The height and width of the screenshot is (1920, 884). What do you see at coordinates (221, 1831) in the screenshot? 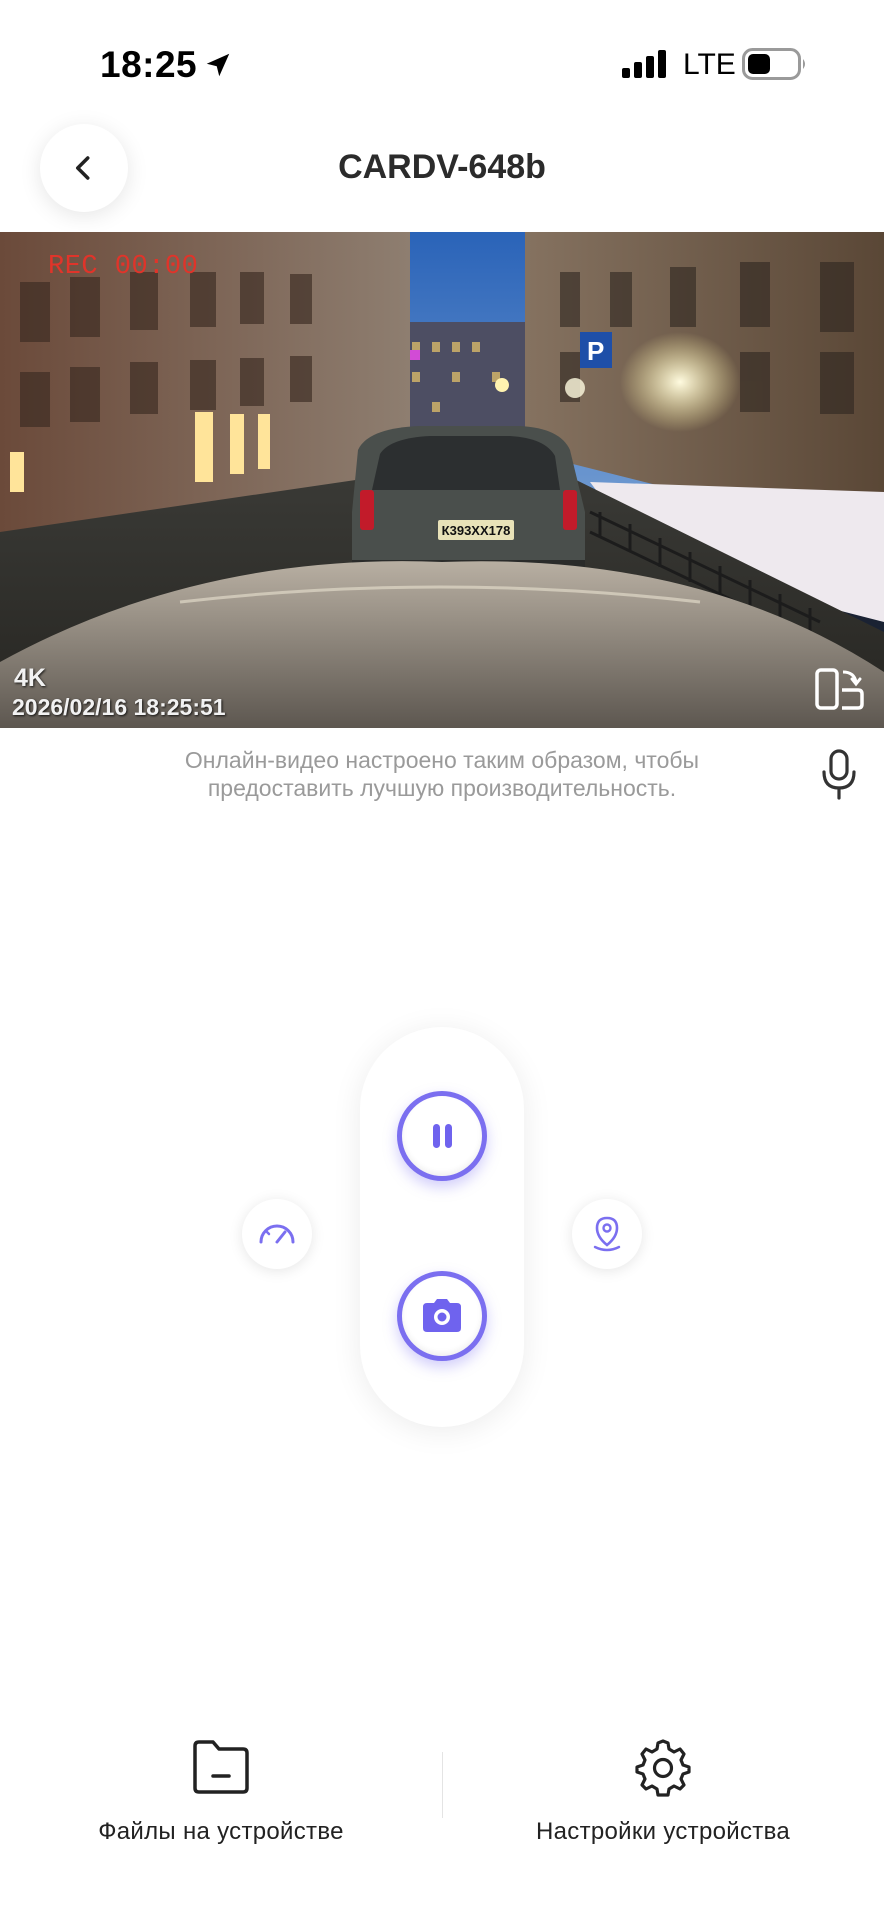
I see `device-files-label: Файлы на устройстве` at bounding box center [221, 1831].